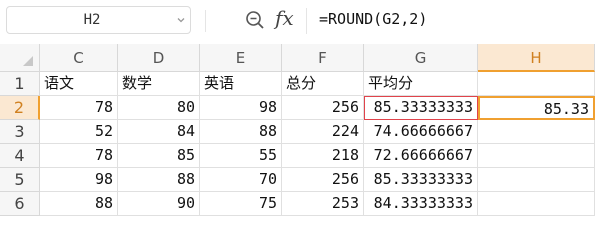 This screenshot has height=240, width=595. I want to click on cell-g1: 平均分, so click(421, 84).